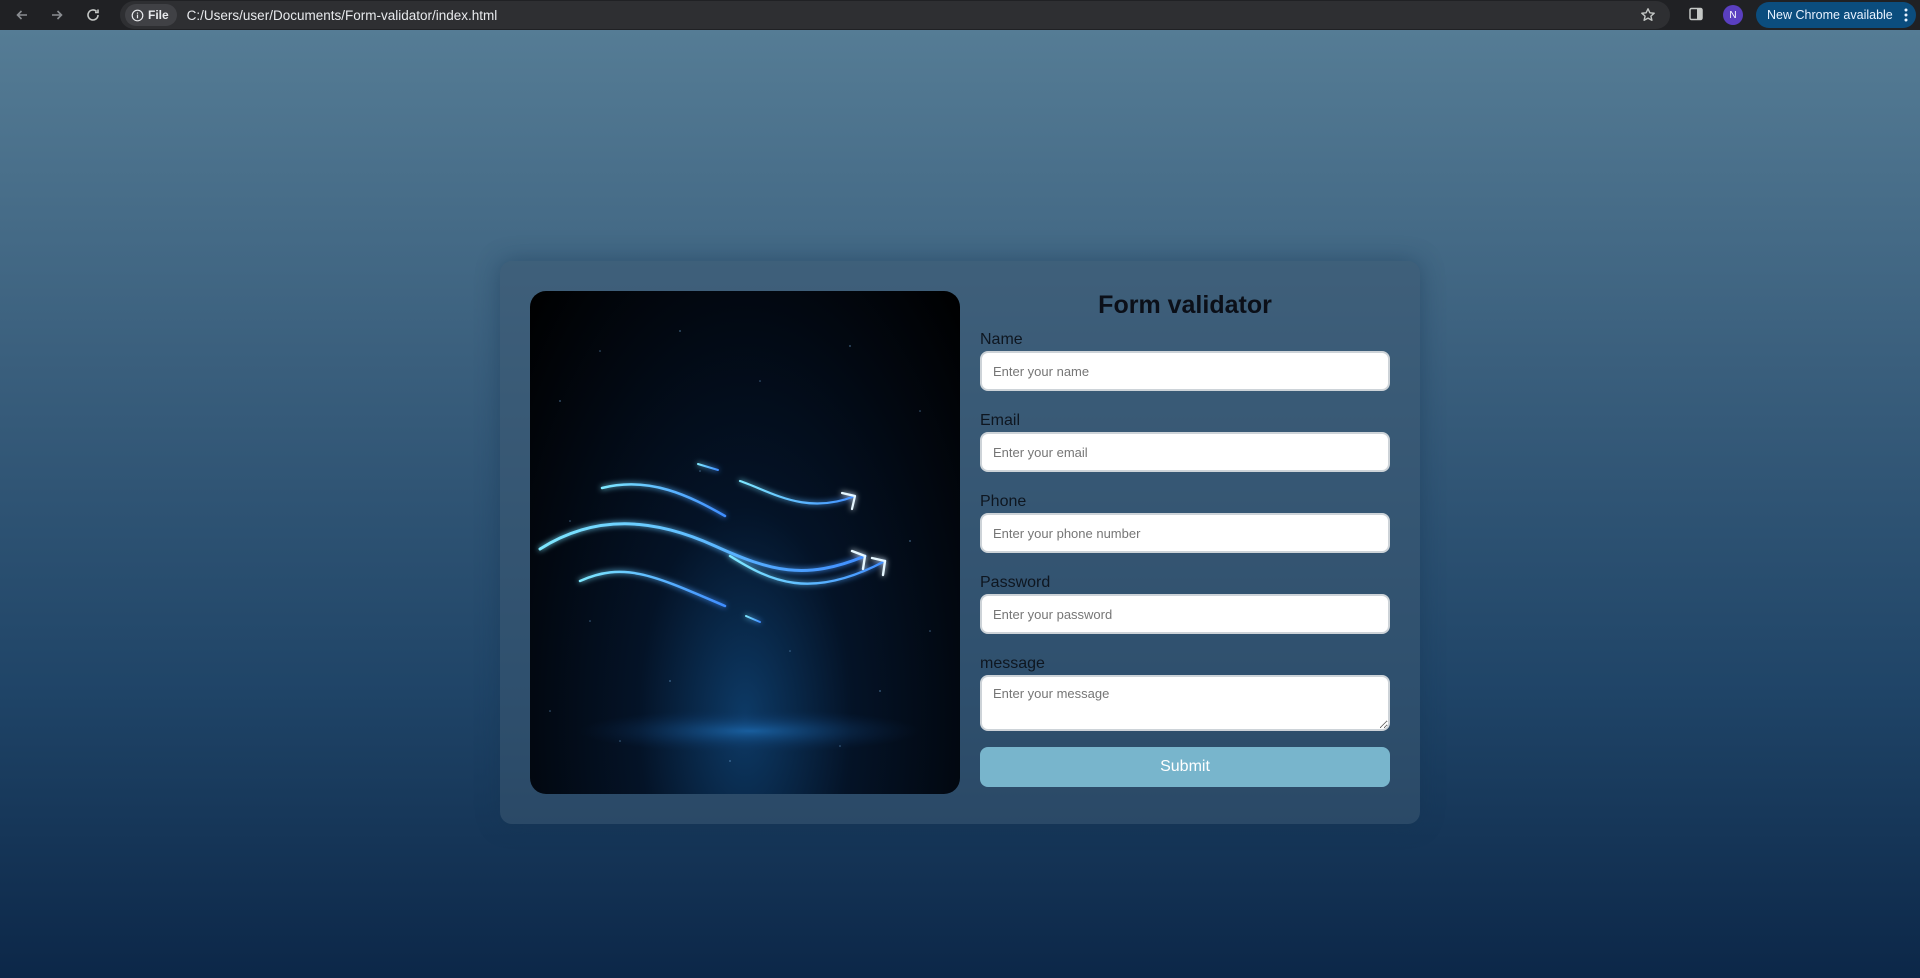 The height and width of the screenshot is (978, 1920). What do you see at coordinates (57, 15) in the screenshot?
I see `forward-arrow-icon` at bounding box center [57, 15].